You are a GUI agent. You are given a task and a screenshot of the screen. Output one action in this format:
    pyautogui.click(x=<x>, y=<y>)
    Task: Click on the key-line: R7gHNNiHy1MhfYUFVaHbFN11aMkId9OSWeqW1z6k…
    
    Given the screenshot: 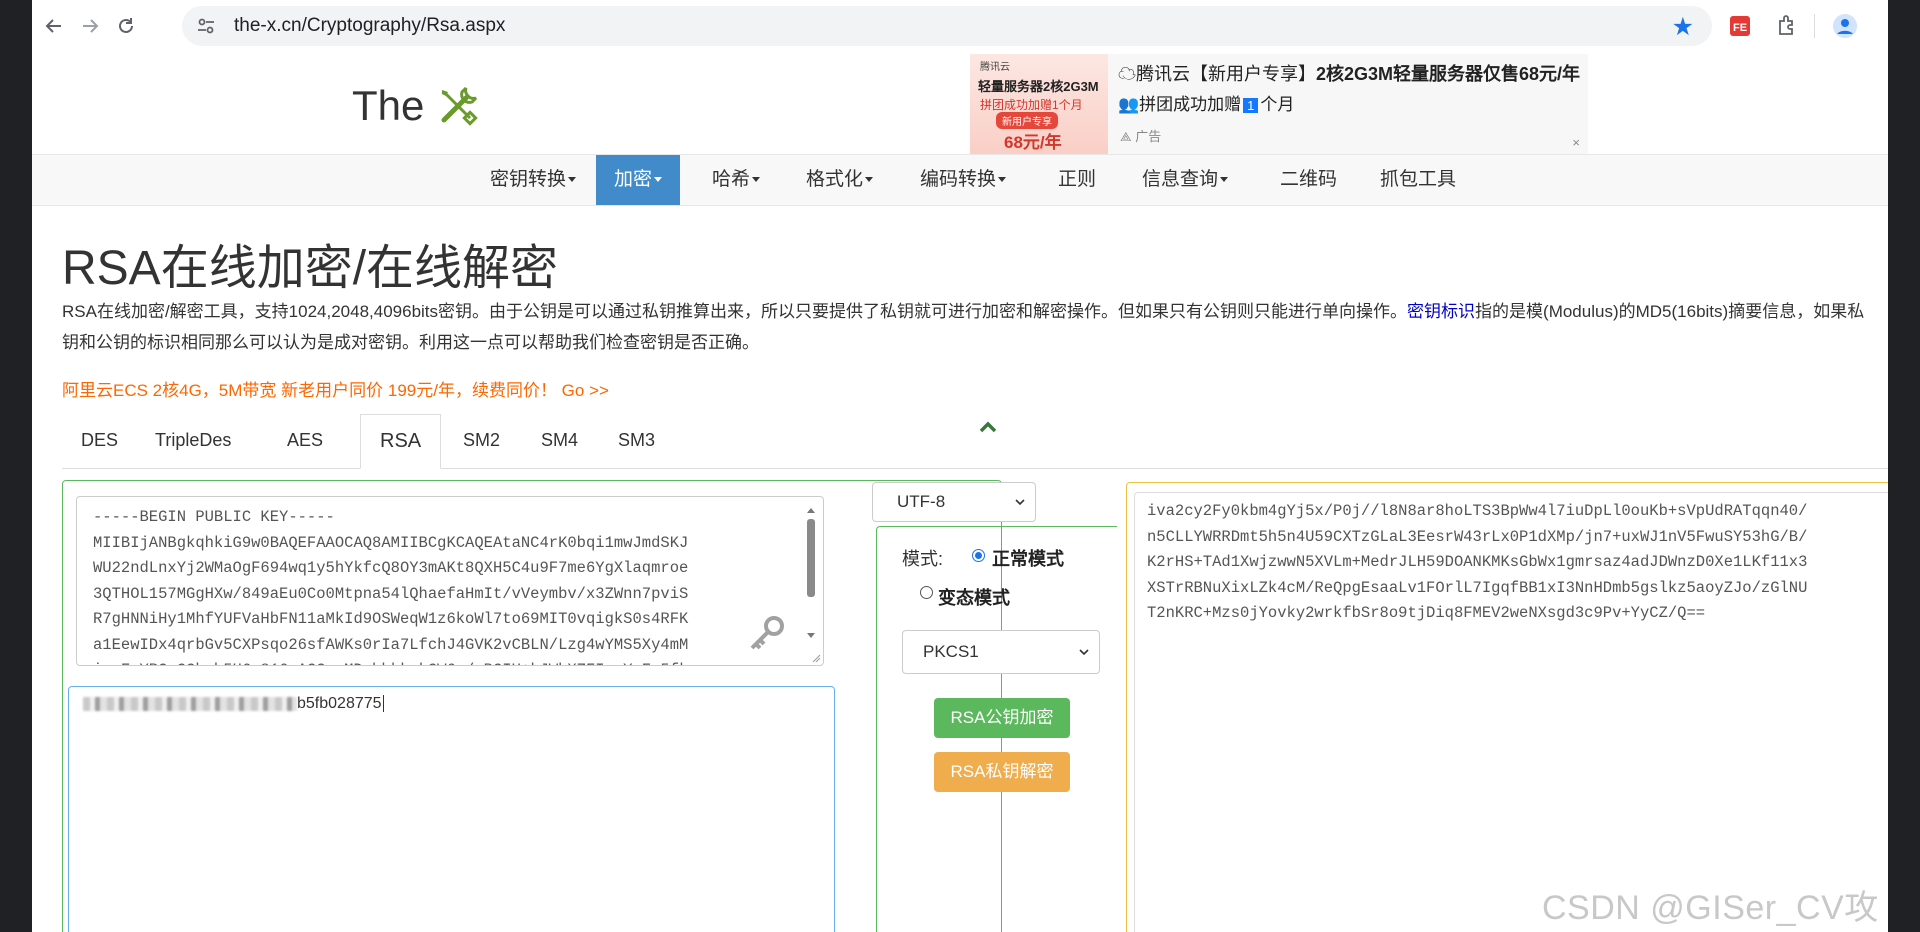 What is the action you would take?
    pyautogui.click(x=391, y=619)
    